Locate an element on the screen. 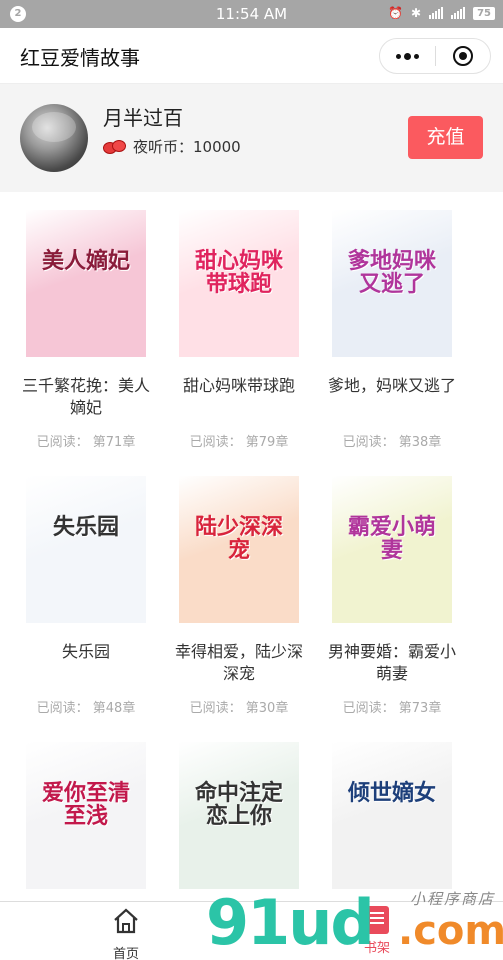 This screenshot has height=960, width=503. bookshelf-icon is located at coordinates (377, 920).